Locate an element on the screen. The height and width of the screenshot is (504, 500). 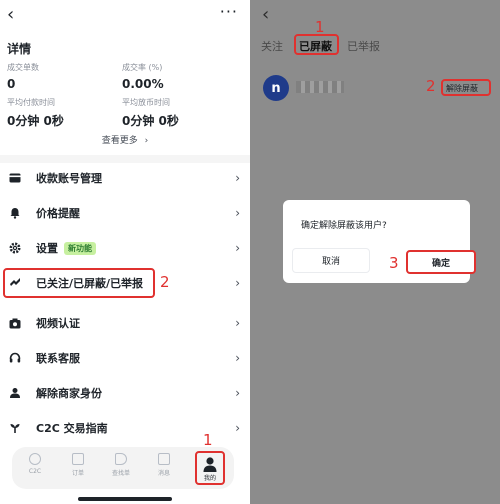
avatar: n is located at coordinates (276, 88).